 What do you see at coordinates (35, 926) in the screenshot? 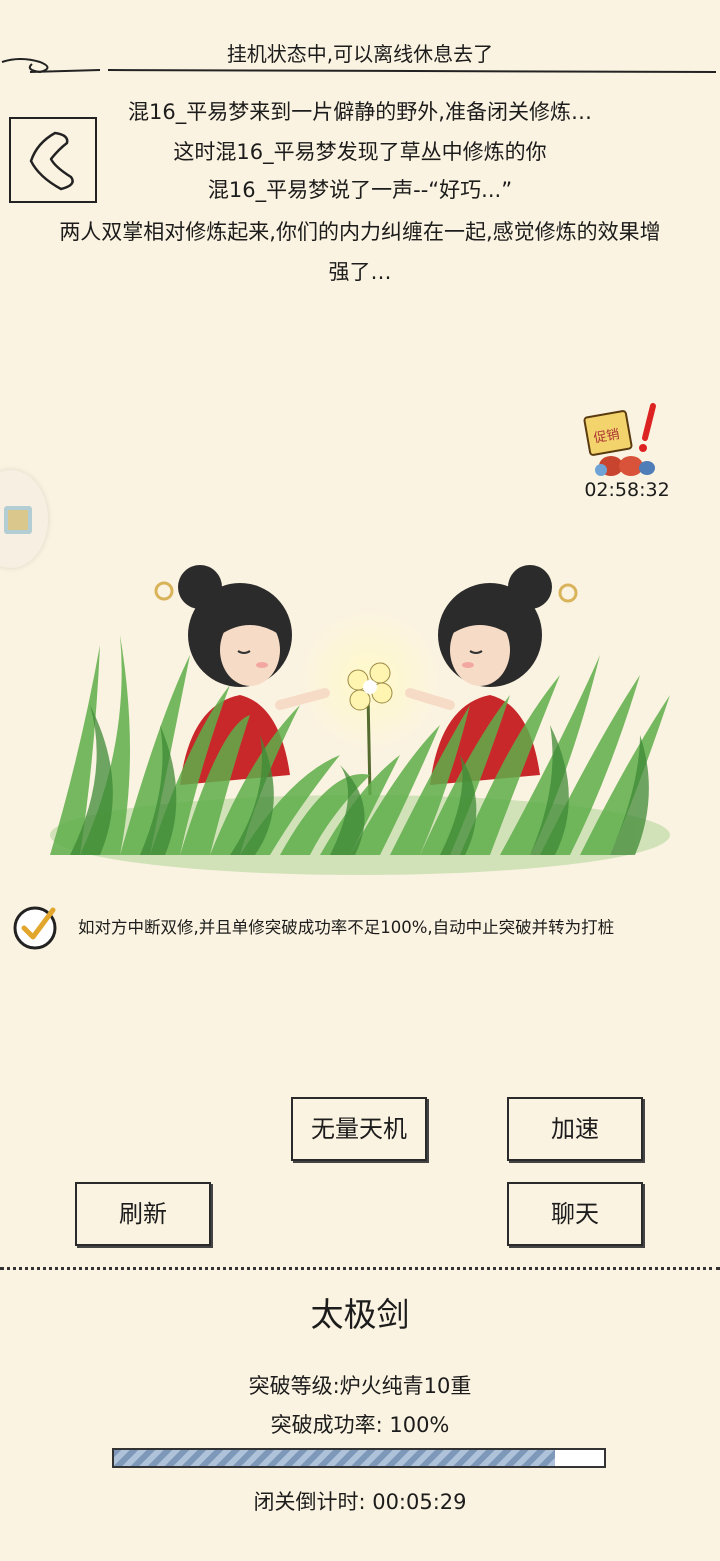
I see `auto-stop-checkbox` at bounding box center [35, 926].